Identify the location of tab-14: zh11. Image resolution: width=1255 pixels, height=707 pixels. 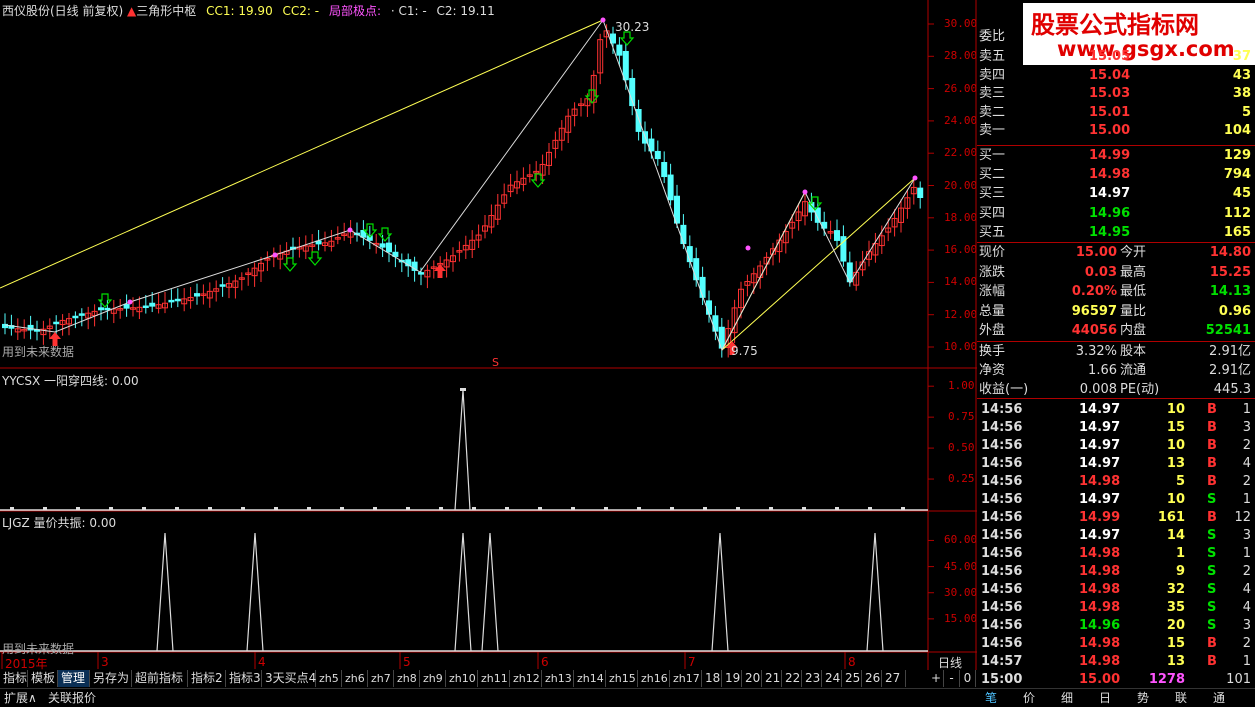
(494, 678).